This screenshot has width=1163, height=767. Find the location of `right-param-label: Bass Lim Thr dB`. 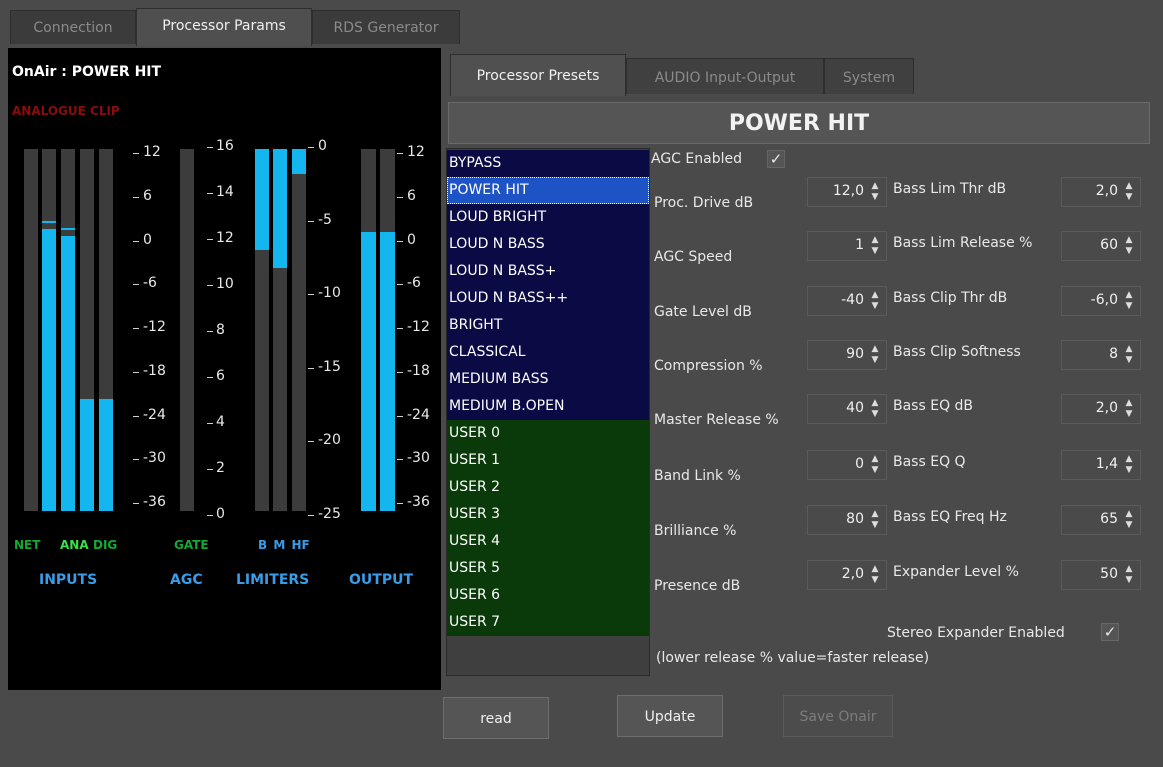

right-param-label: Bass Lim Thr dB is located at coordinates (950, 189).